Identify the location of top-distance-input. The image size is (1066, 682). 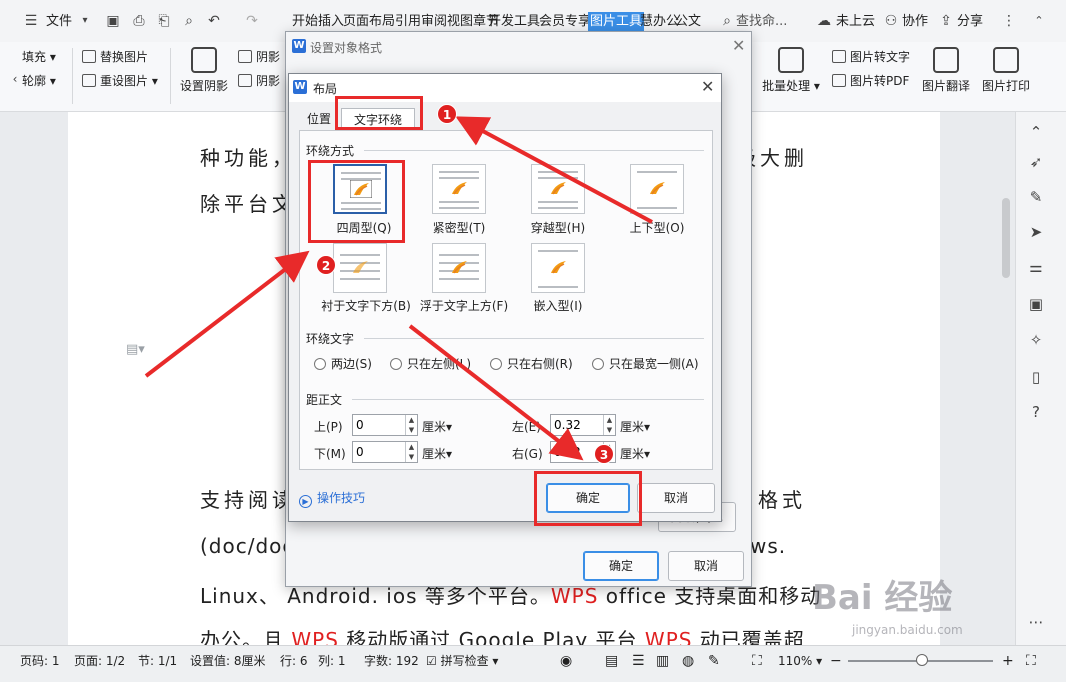
(378, 425).